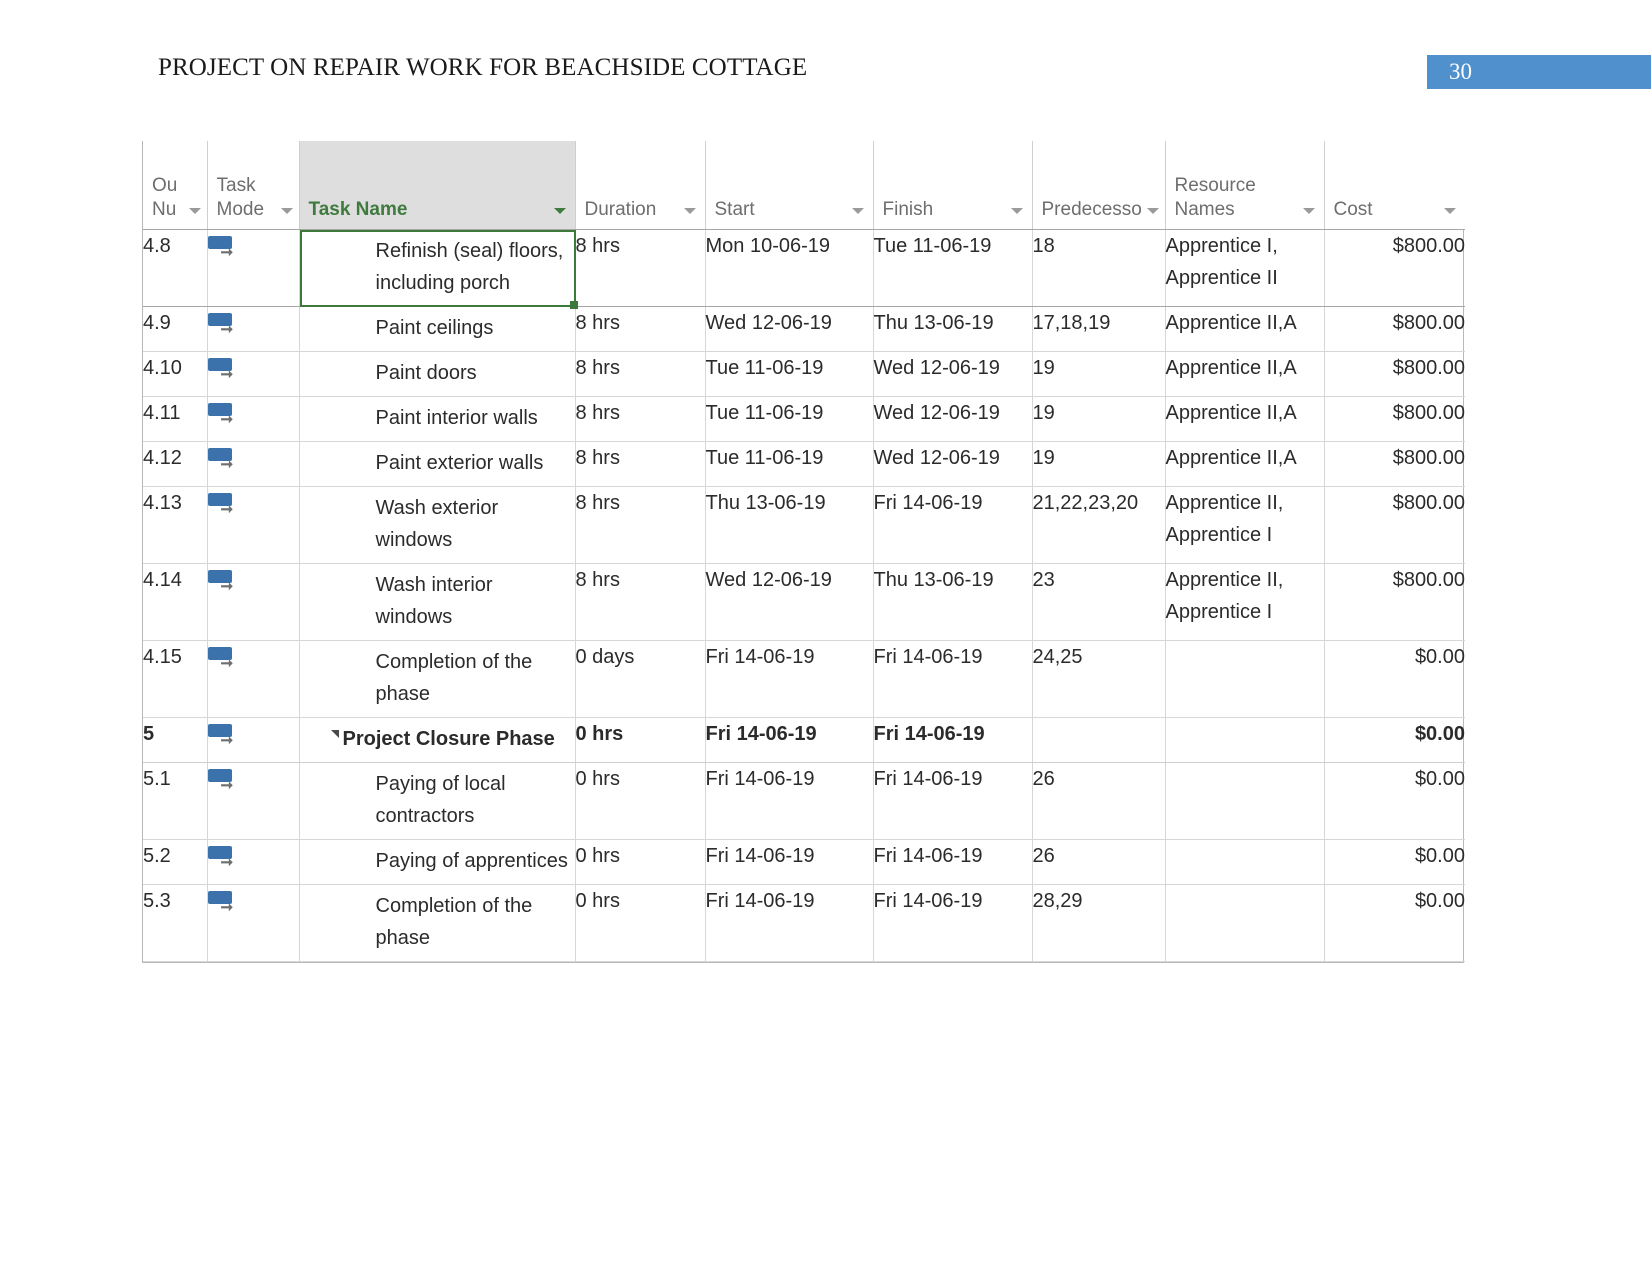 This screenshot has width=1651, height=1275. What do you see at coordinates (175, 329) in the screenshot?
I see `cell-outline-number: 4.9` at bounding box center [175, 329].